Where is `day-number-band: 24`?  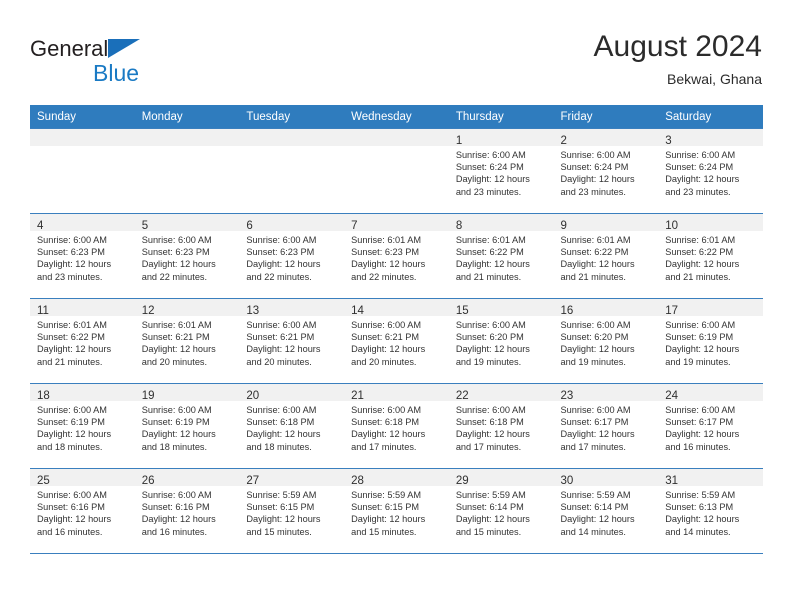
day-number-band: 24 is located at coordinates (710, 393).